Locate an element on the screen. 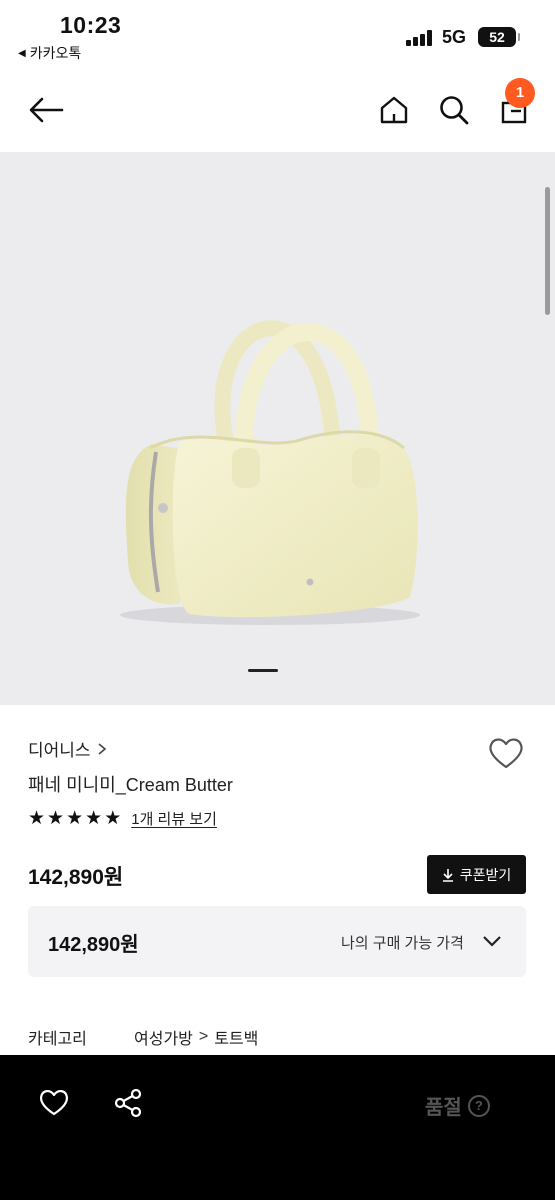 The image size is (555, 1200). bottom-action-bar: 품절 ? is located at coordinates (277, 1127).